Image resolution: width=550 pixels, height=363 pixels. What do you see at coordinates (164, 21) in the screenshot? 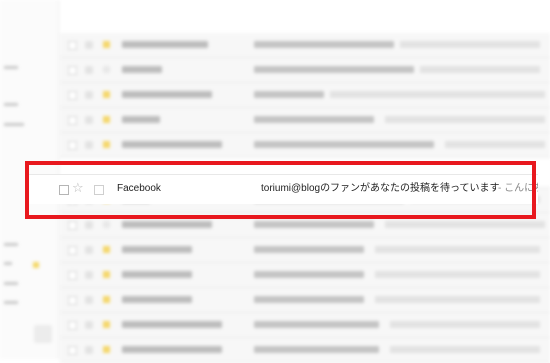
I see `section-header` at bounding box center [164, 21].